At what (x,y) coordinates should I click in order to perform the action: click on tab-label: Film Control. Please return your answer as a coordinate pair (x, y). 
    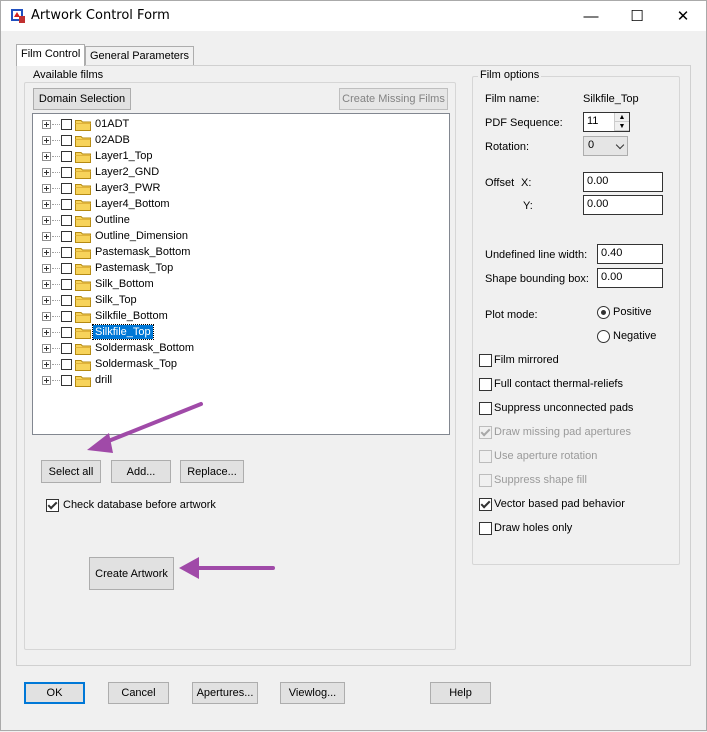
    Looking at the image, I should click on (51, 54).